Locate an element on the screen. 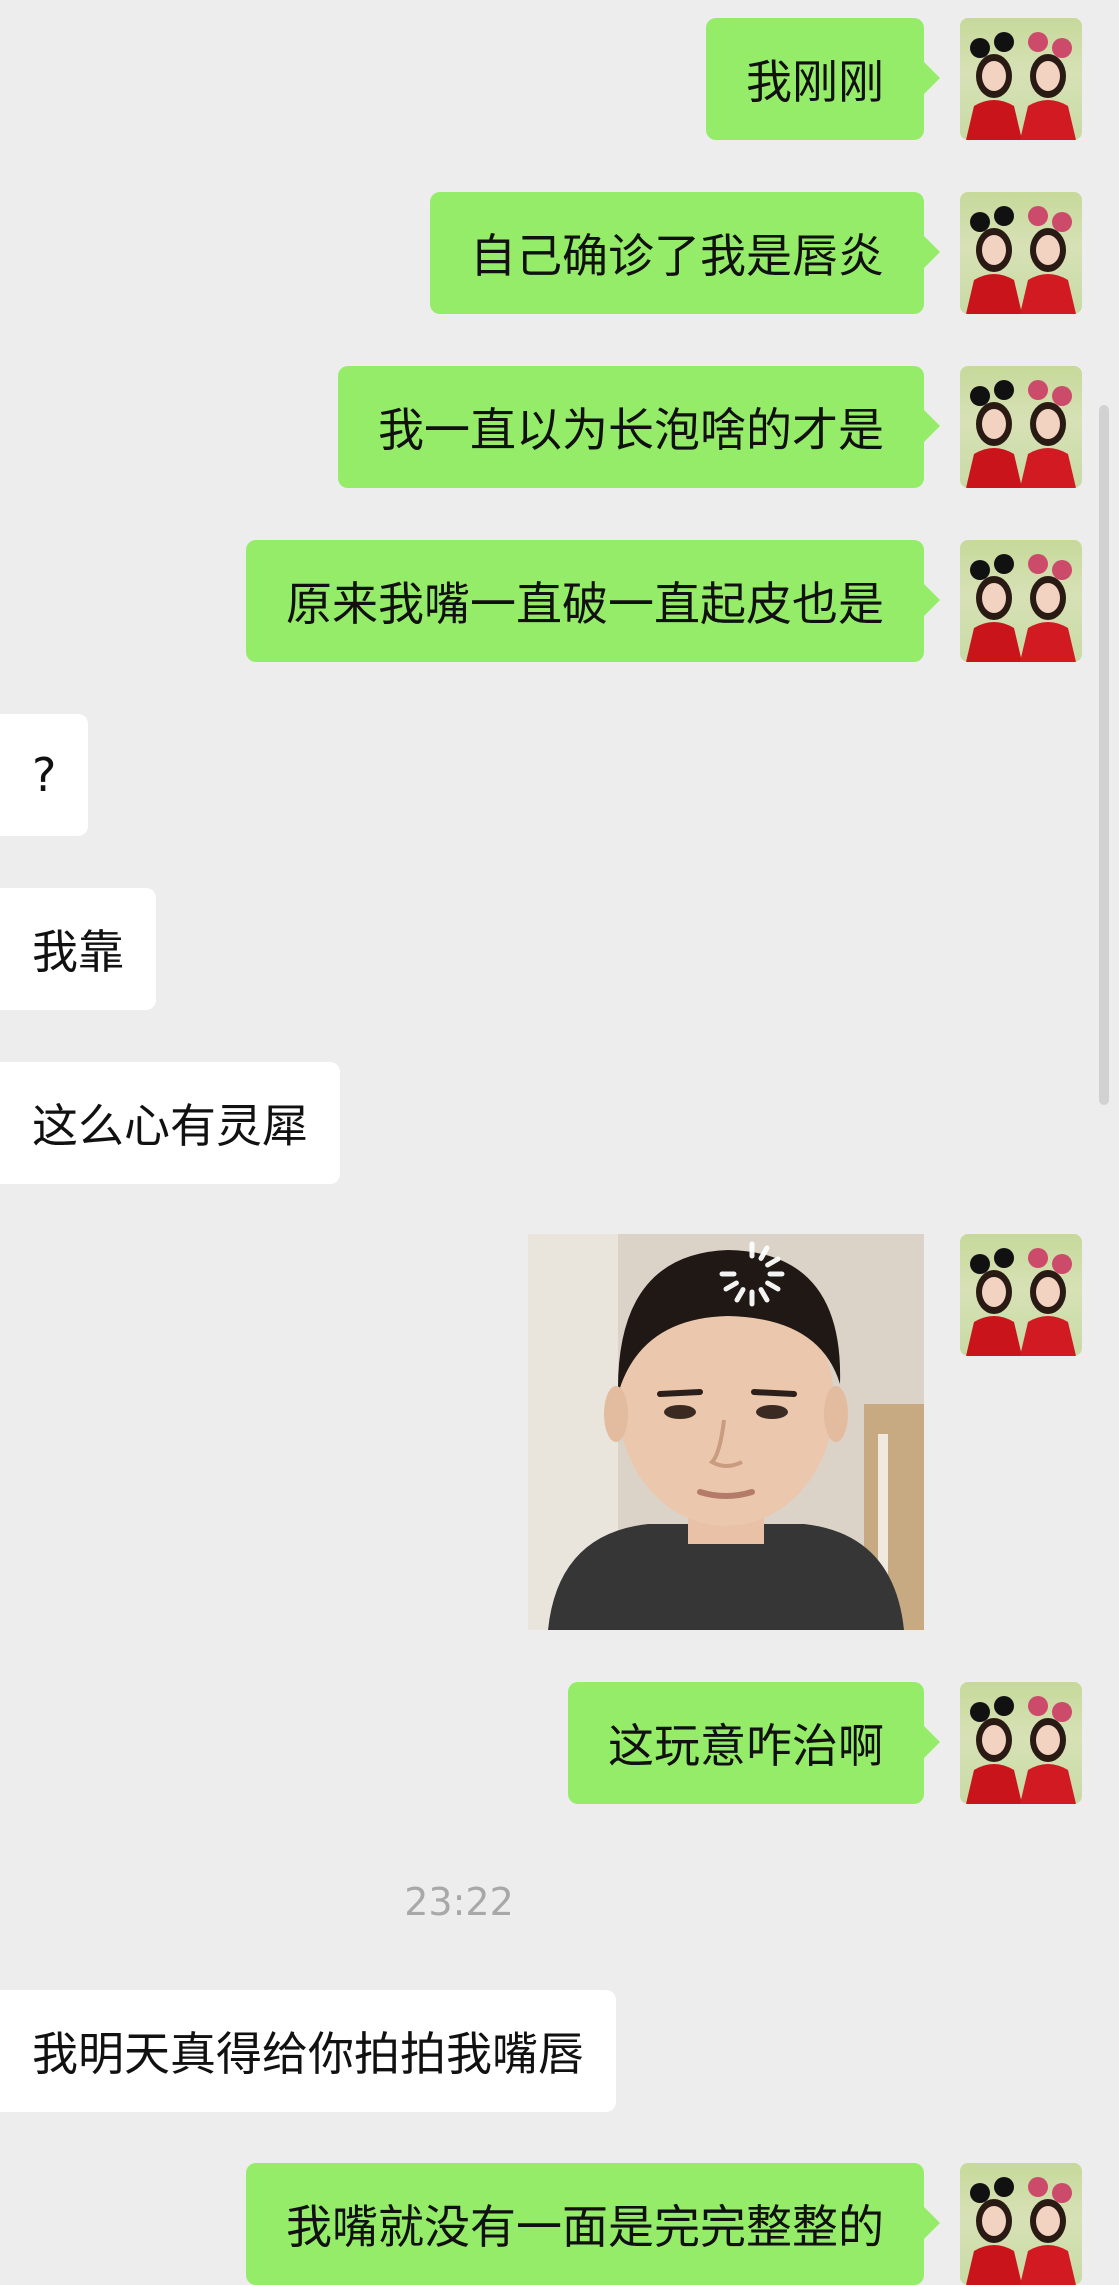 The width and height of the screenshot is (1119, 2285). outgoing-image-message is located at coordinates (726, 1432).